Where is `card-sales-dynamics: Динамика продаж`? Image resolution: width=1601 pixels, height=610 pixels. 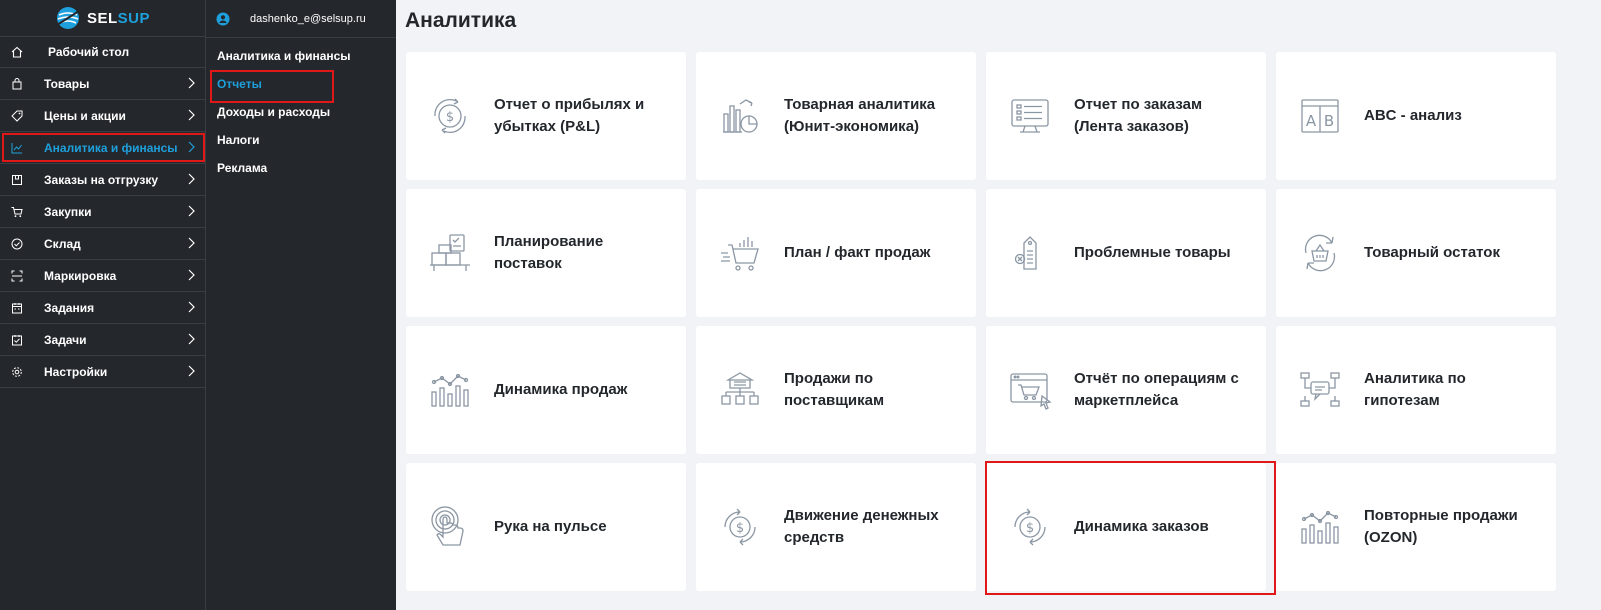 card-sales-dynamics: Динамика продаж is located at coordinates (546, 390).